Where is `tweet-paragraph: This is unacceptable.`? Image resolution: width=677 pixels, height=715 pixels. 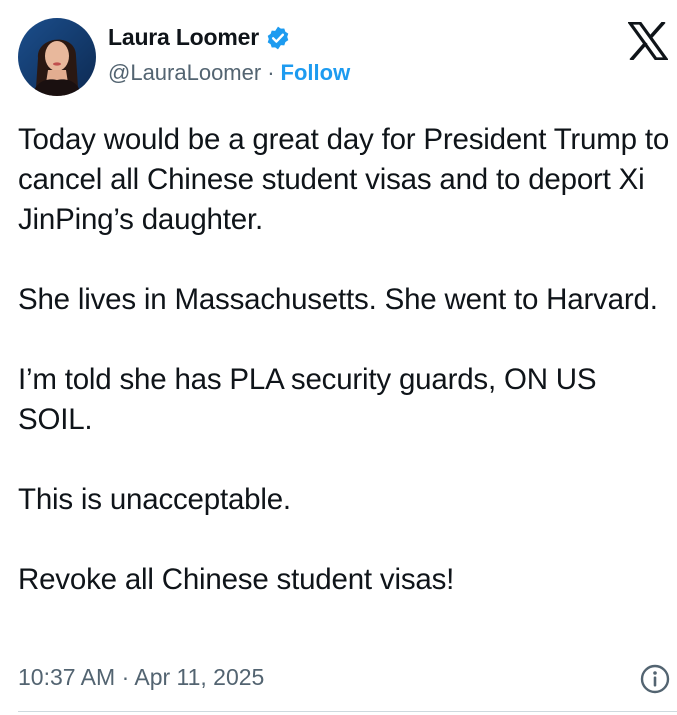 tweet-paragraph: This is unacceptable. is located at coordinates (154, 499).